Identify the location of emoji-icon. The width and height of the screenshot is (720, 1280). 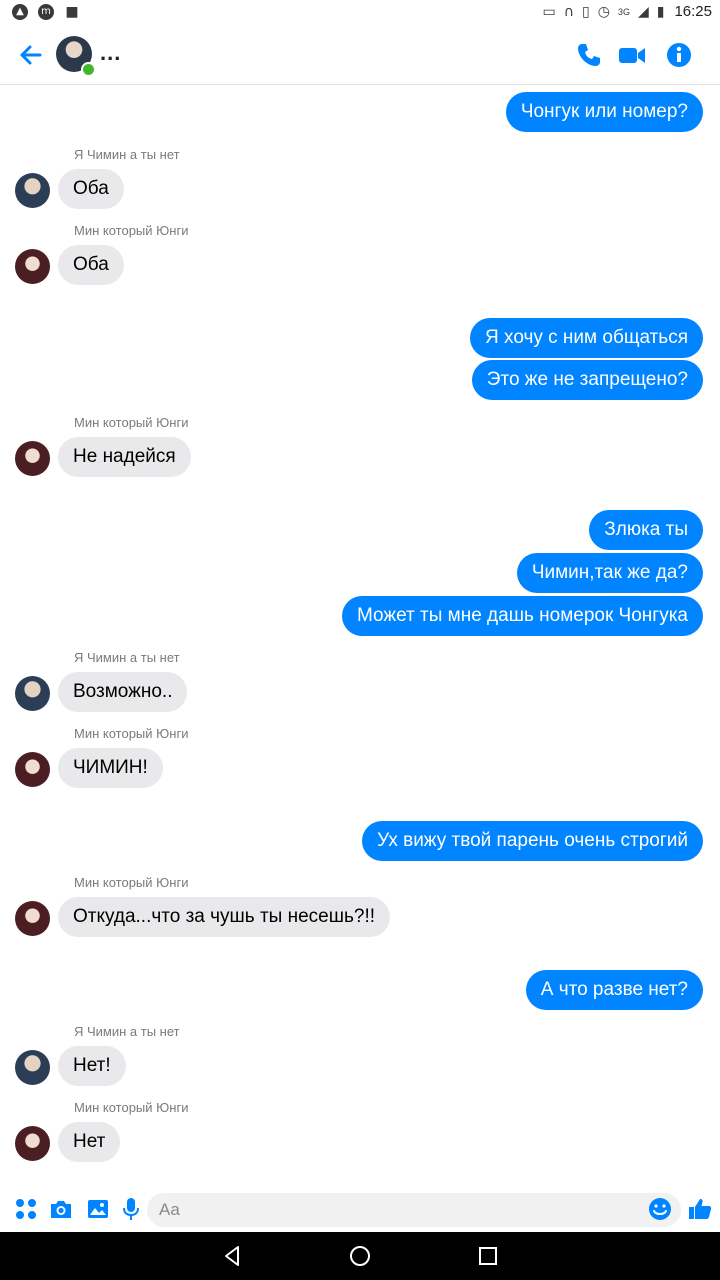
(660, 1209).